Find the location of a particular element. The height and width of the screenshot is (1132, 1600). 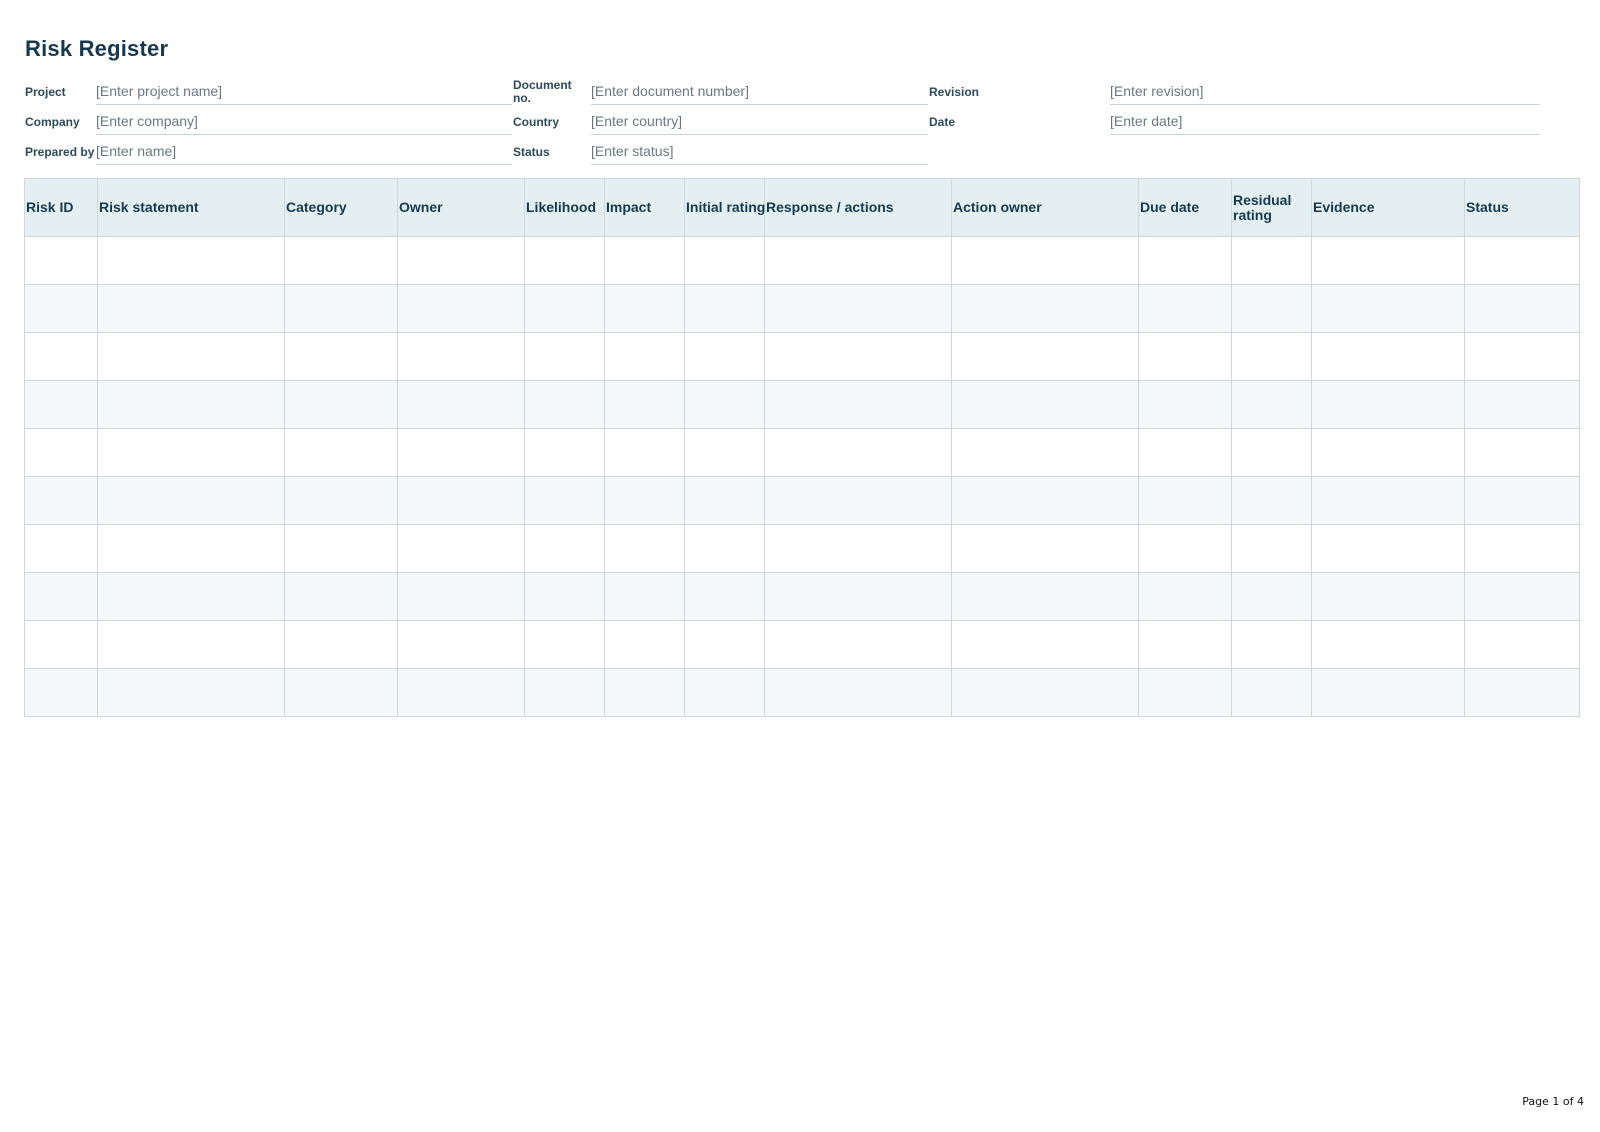

prepared-by-field: [Enter name] is located at coordinates (304, 150).